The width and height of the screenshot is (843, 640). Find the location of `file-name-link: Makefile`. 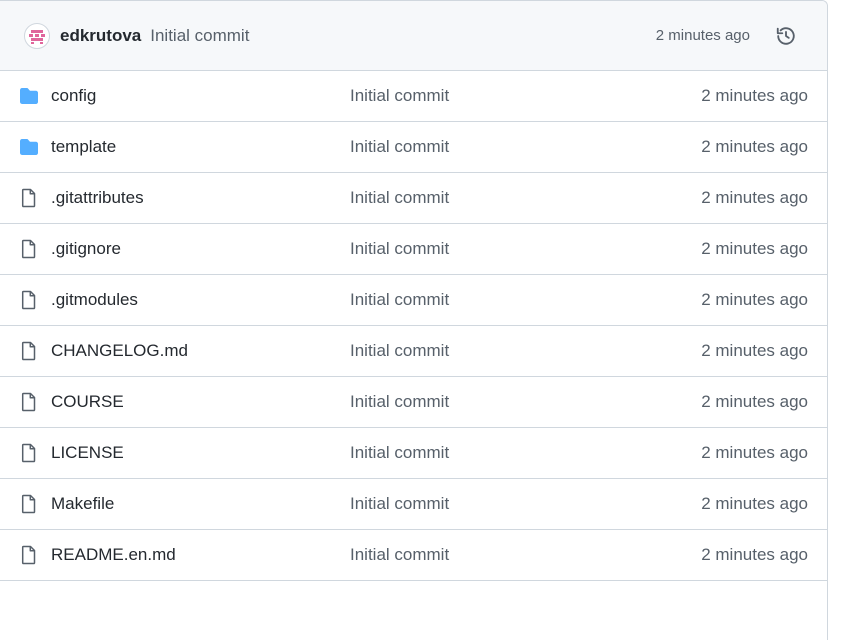

file-name-link: Makefile is located at coordinates (82, 504).